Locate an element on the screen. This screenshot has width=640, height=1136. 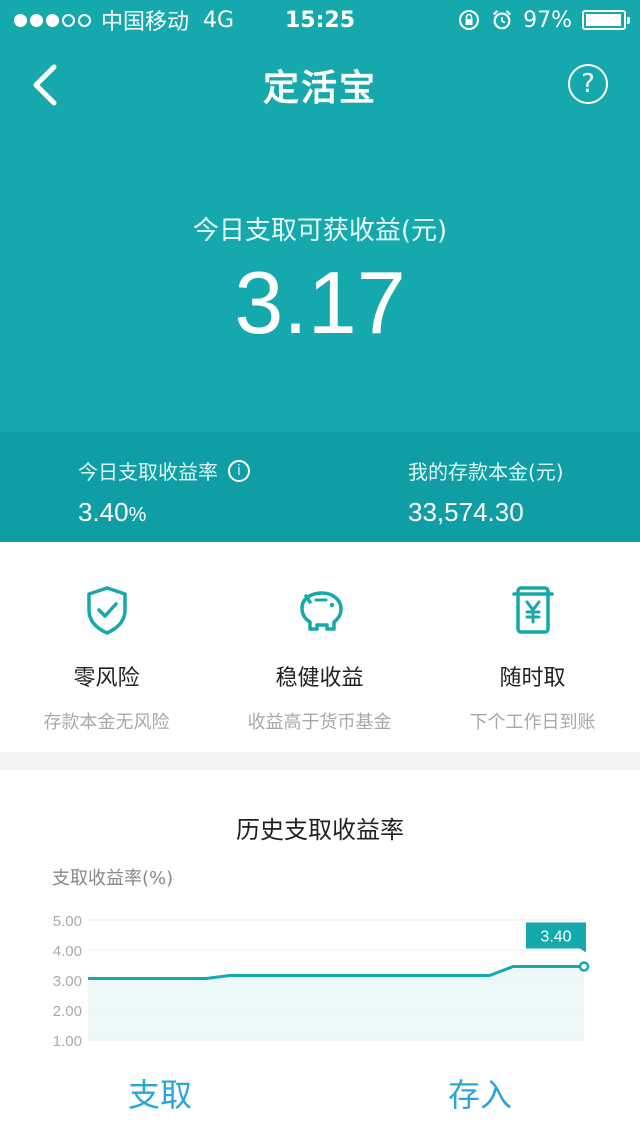
feature-stable-return: 稳健收益 收益高于货币基金 is located at coordinates (319, 658).